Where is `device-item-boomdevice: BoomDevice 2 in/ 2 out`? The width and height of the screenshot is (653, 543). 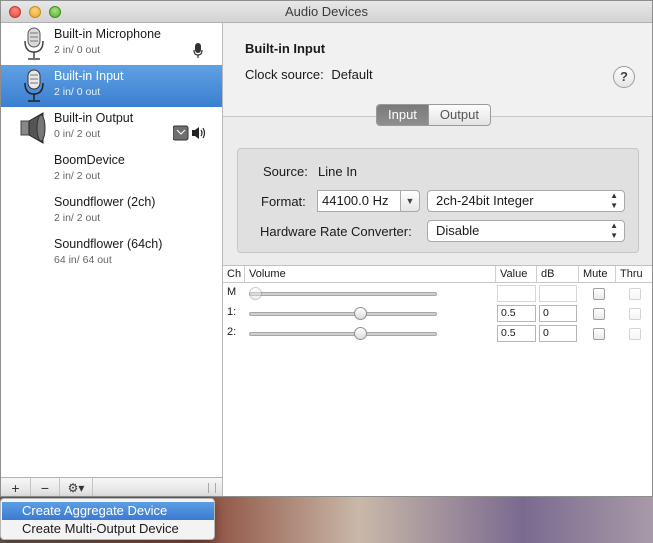 device-item-boomdevice: BoomDevice 2 in/ 2 out is located at coordinates (111, 170).